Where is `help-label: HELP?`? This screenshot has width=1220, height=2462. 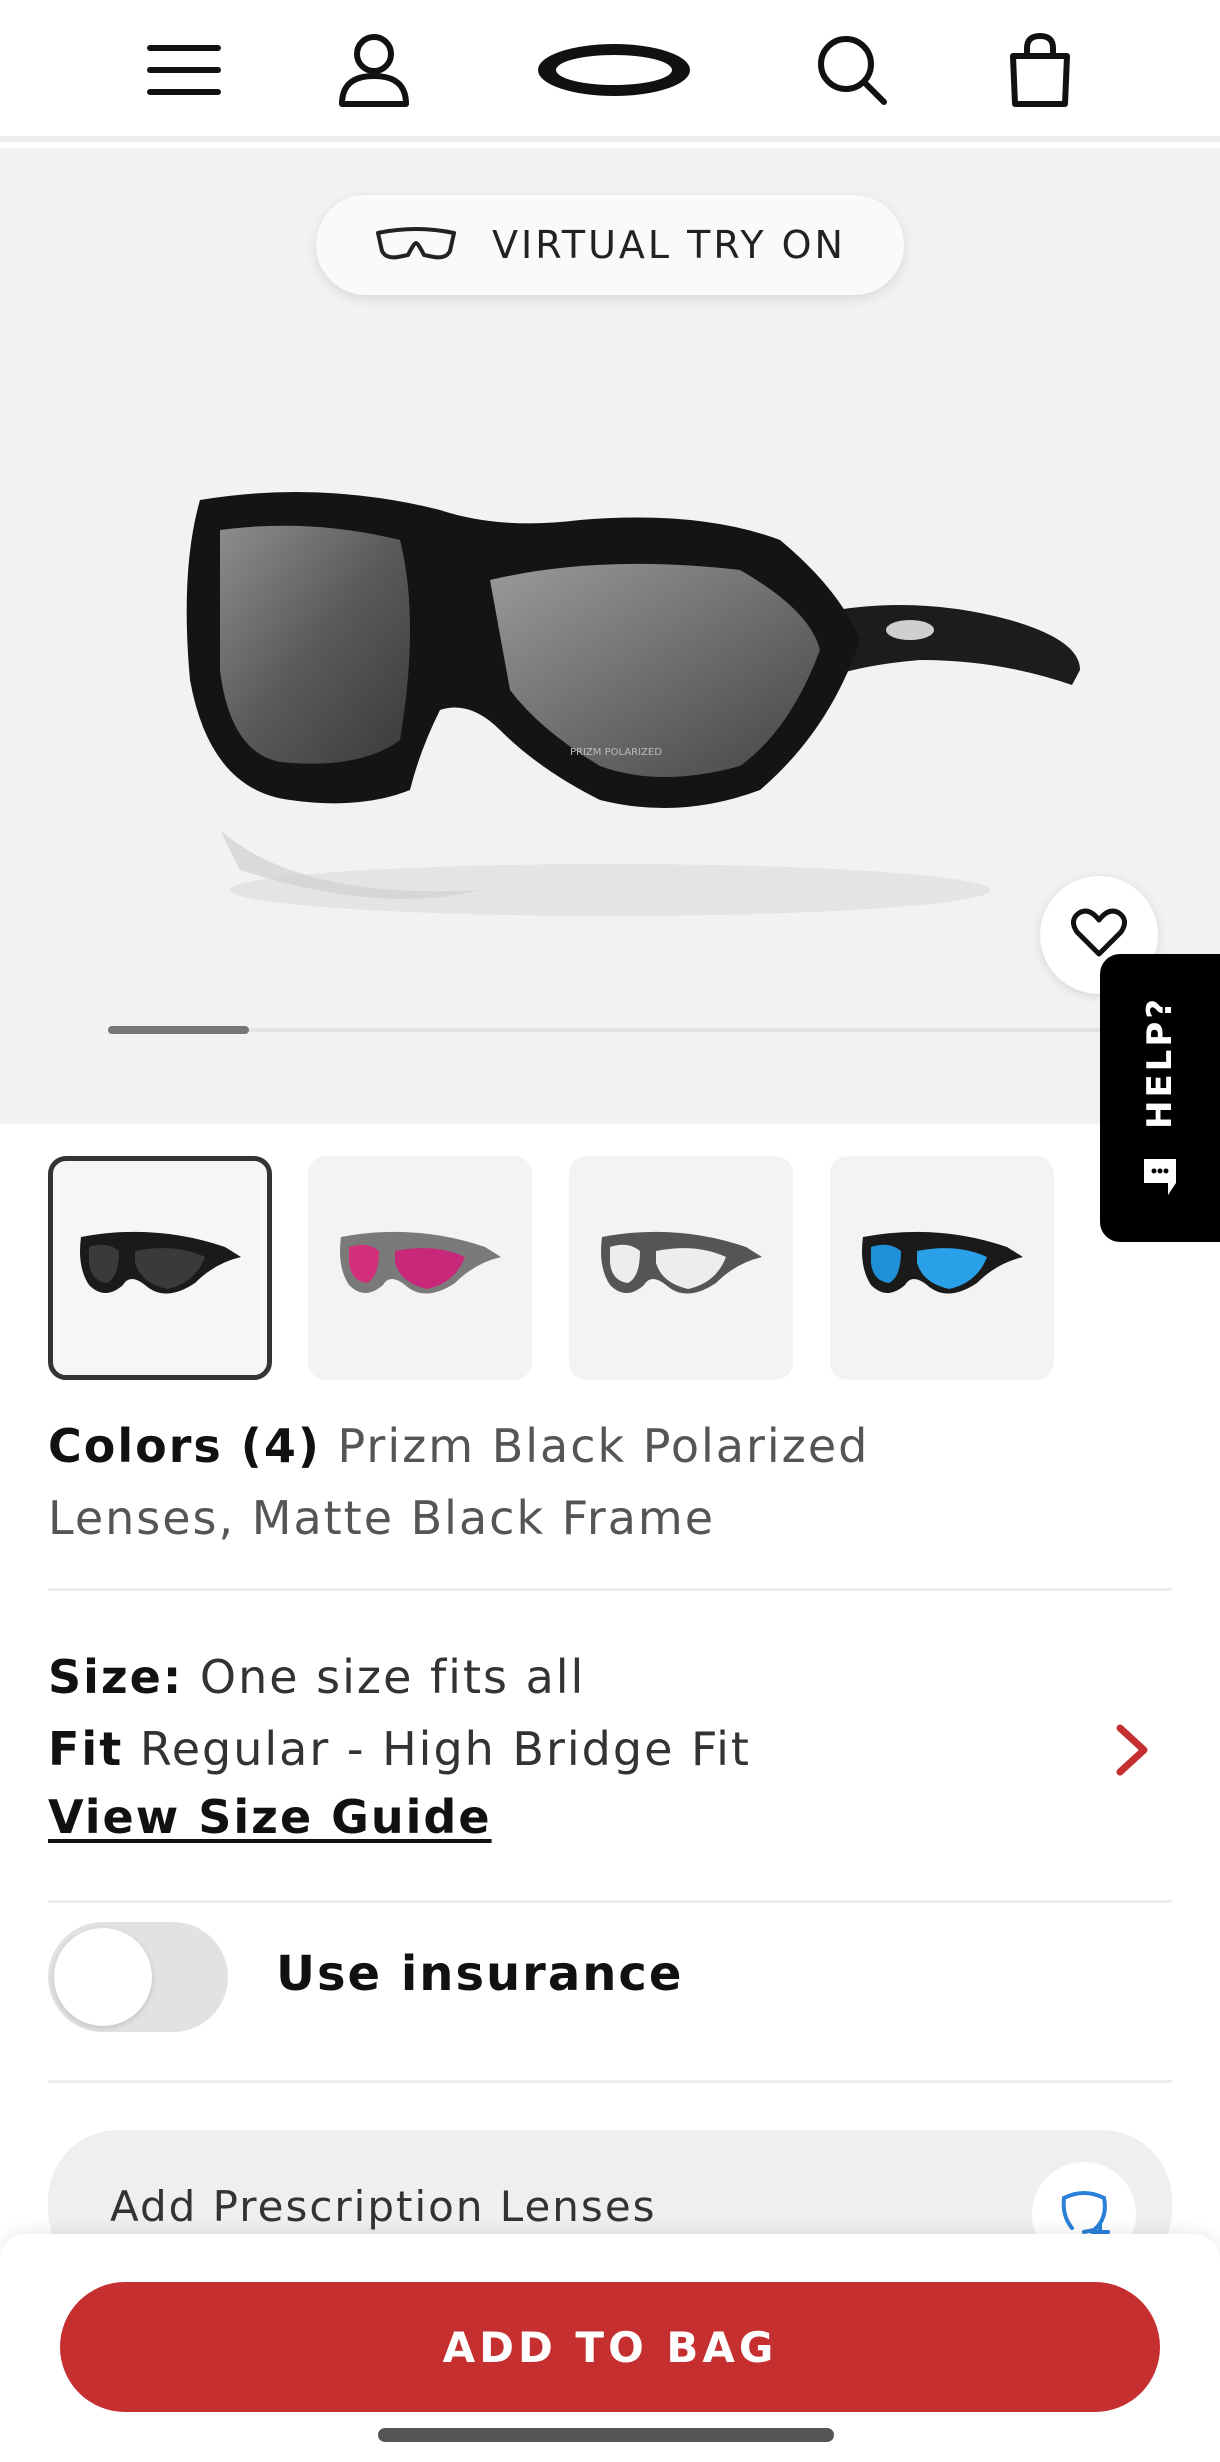
help-label: HELP? is located at coordinates (1160, 1062).